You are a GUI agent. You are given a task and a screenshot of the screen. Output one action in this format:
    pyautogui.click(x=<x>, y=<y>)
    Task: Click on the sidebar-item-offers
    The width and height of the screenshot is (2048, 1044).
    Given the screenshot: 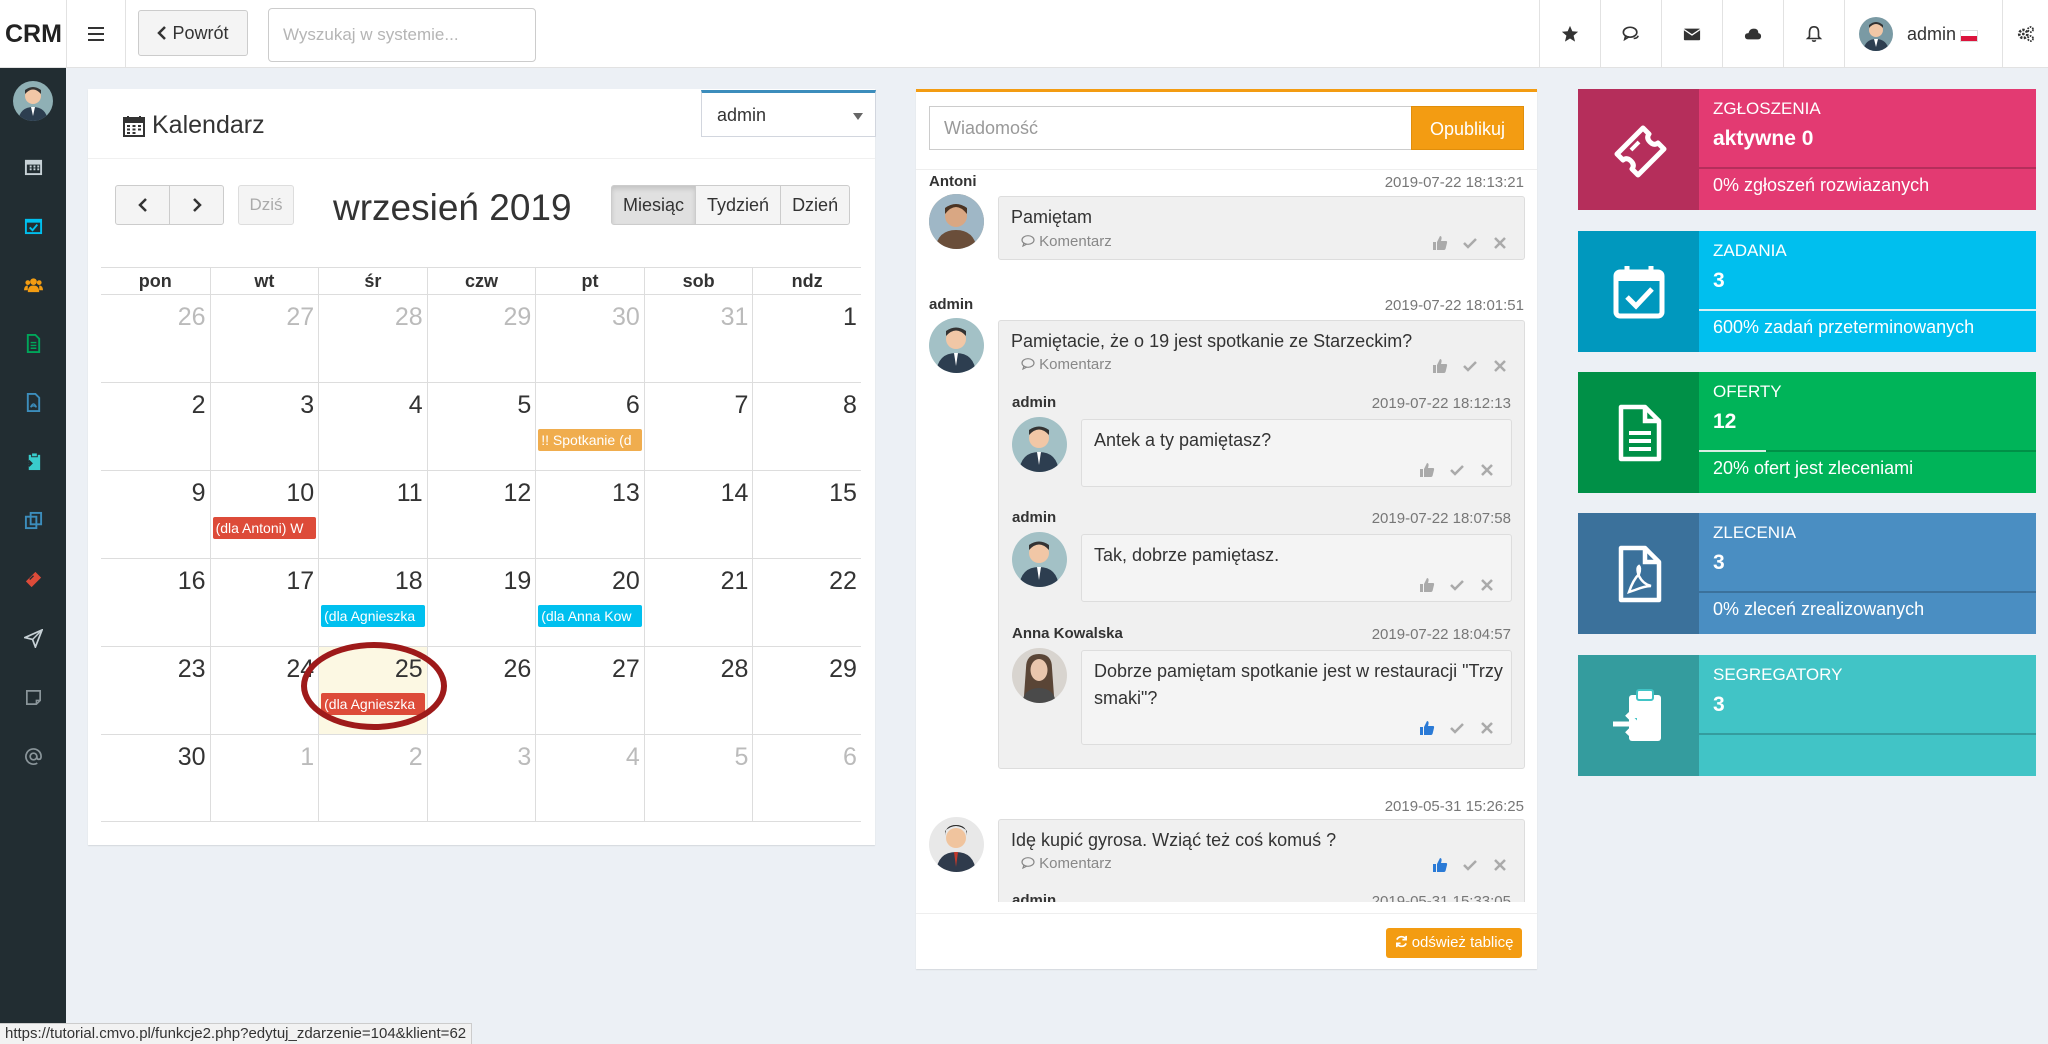 What is the action you would take?
    pyautogui.click(x=33, y=343)
    